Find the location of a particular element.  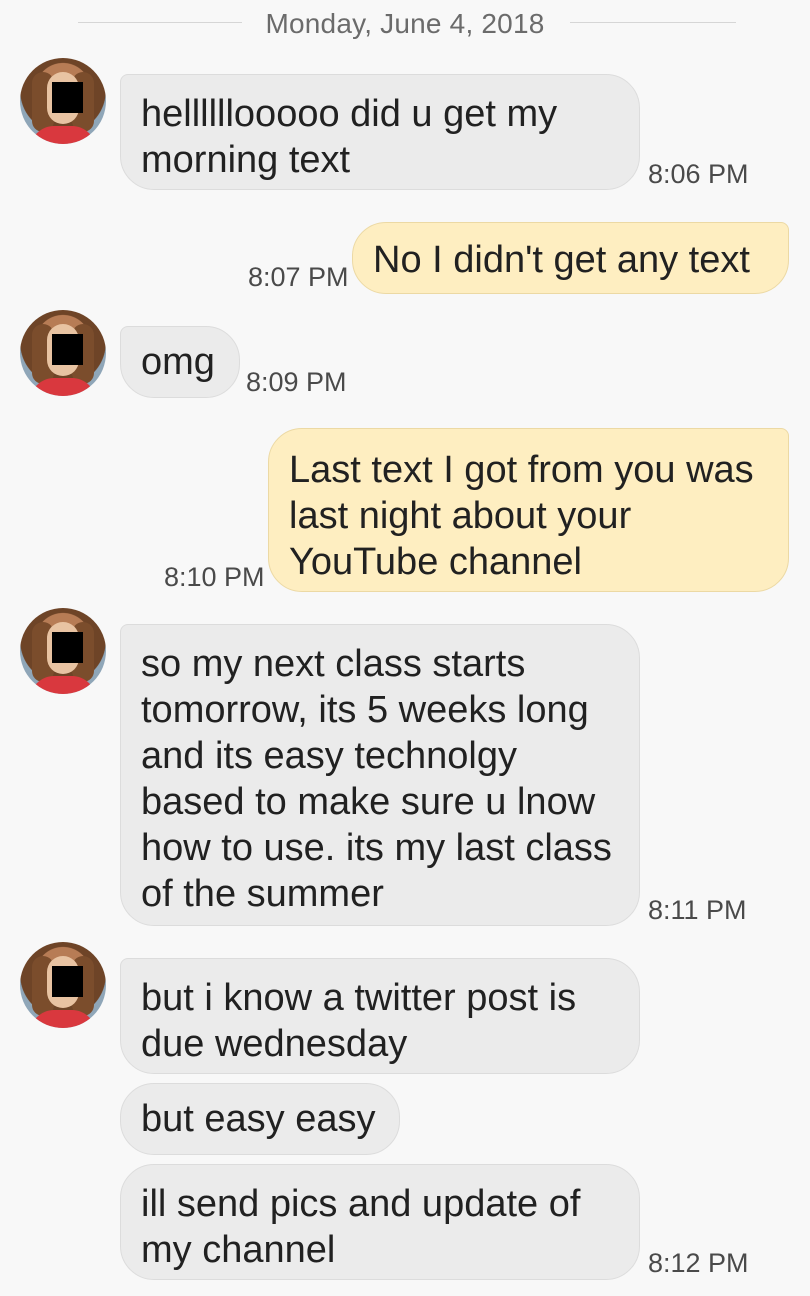

message-text: but easy easy is located at coordinates (258, 1119).